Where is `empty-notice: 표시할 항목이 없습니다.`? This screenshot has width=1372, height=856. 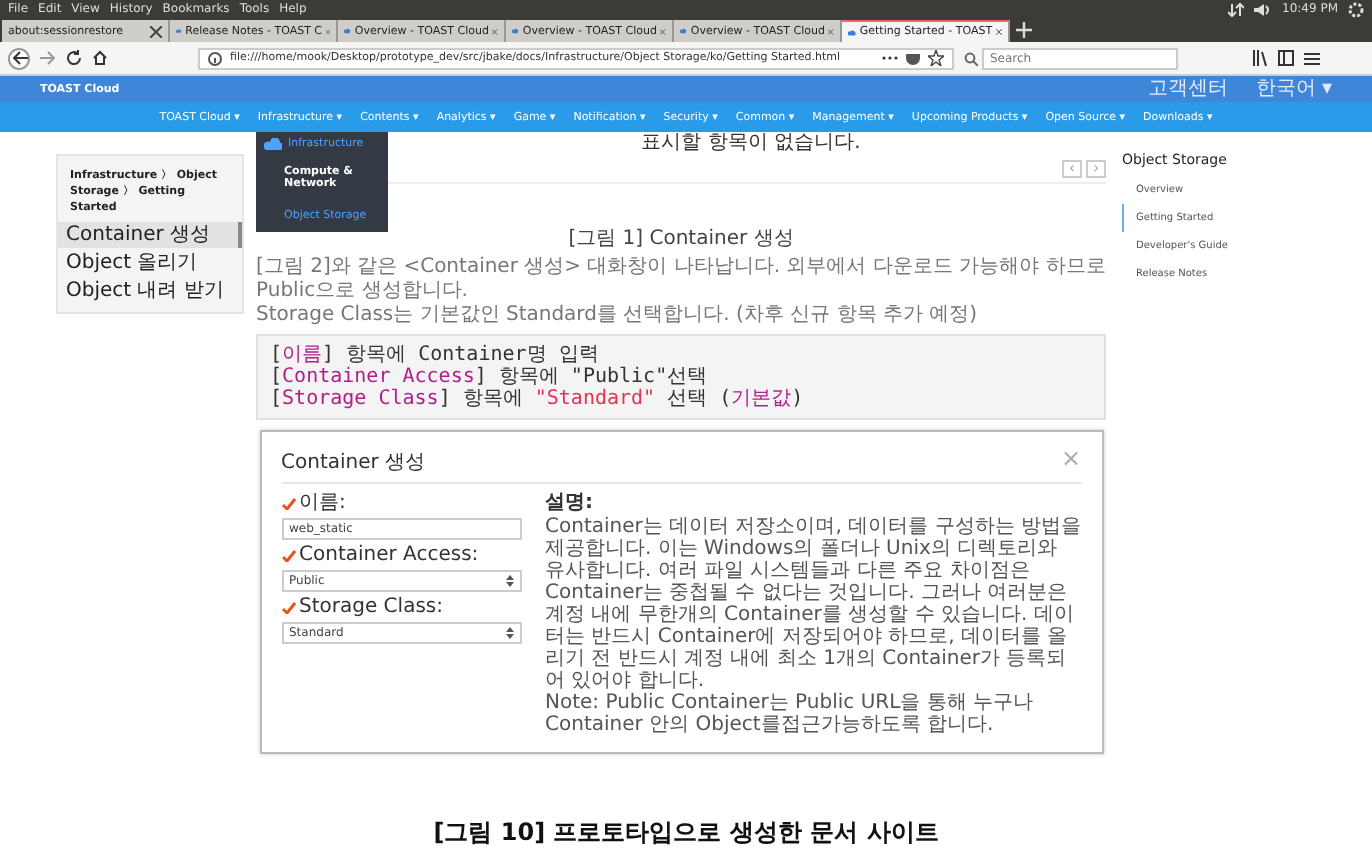 empty-notice: 표시할 항목이 없습니다. is located at coordinates (750, 144).